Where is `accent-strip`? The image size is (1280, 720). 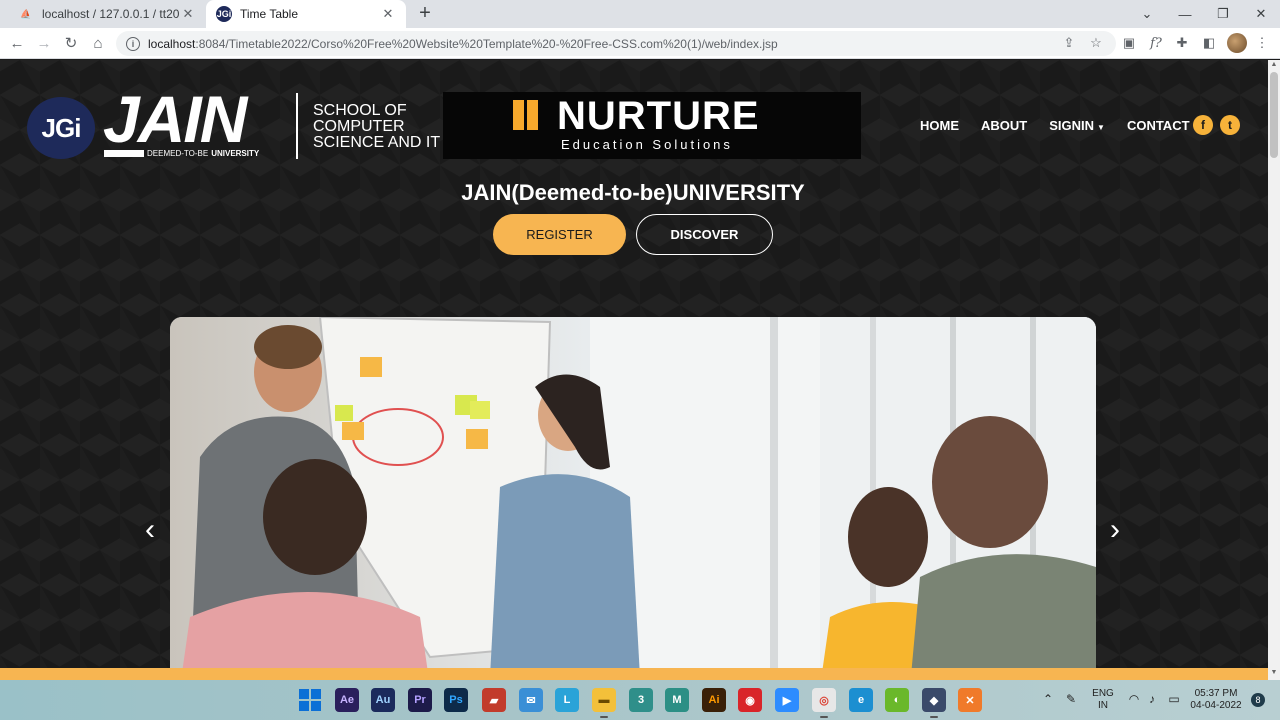
accent-strip is located at coordinates (634, 674).